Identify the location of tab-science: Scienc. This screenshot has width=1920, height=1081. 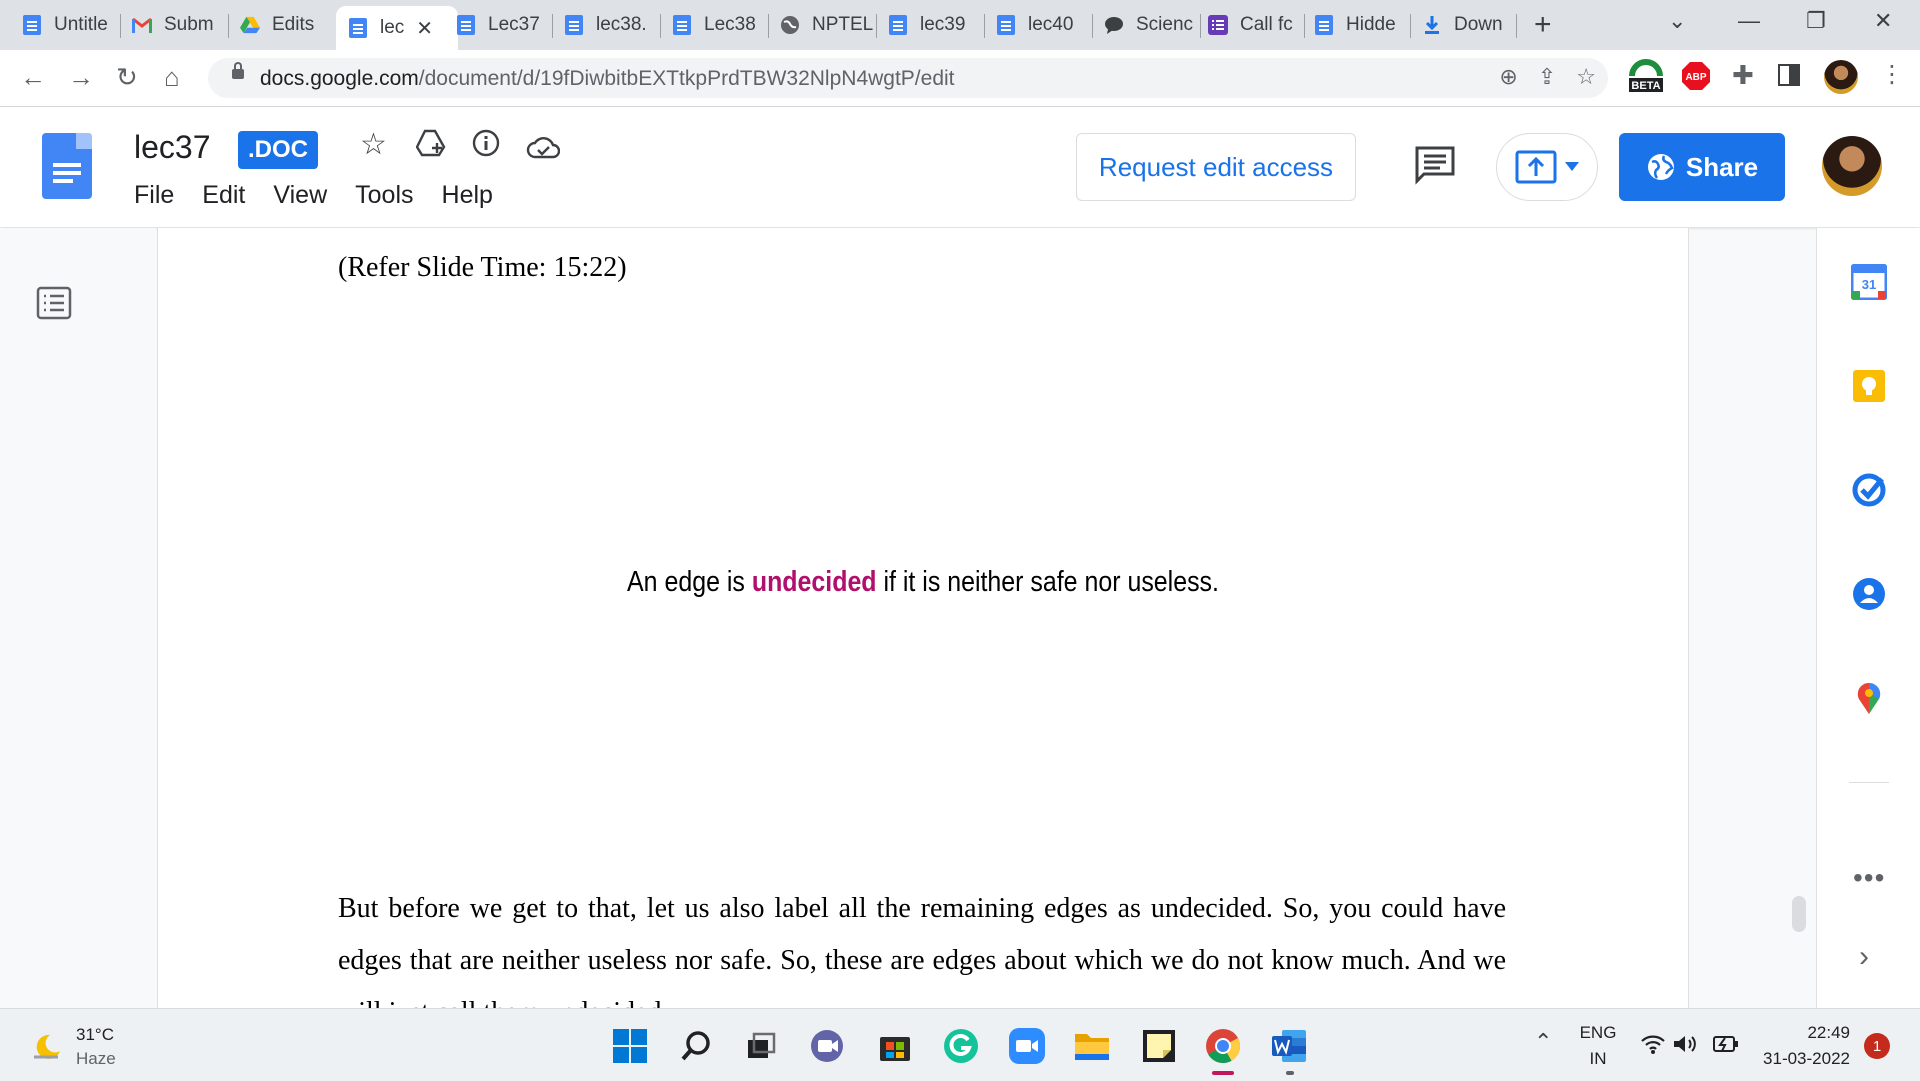
(1152, 25).